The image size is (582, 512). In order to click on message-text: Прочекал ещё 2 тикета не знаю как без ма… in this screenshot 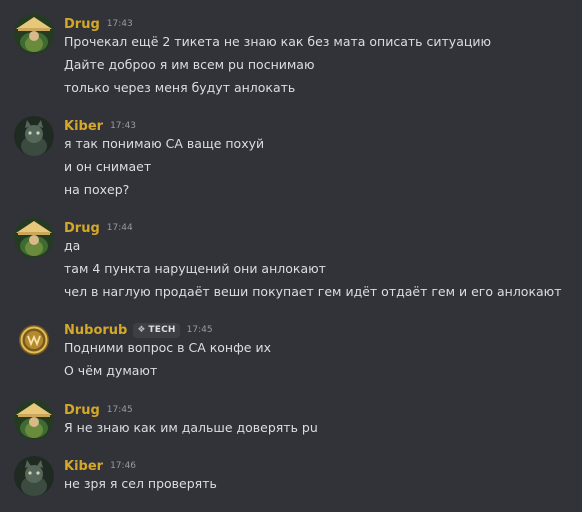, I will do `click(278, 41)`.